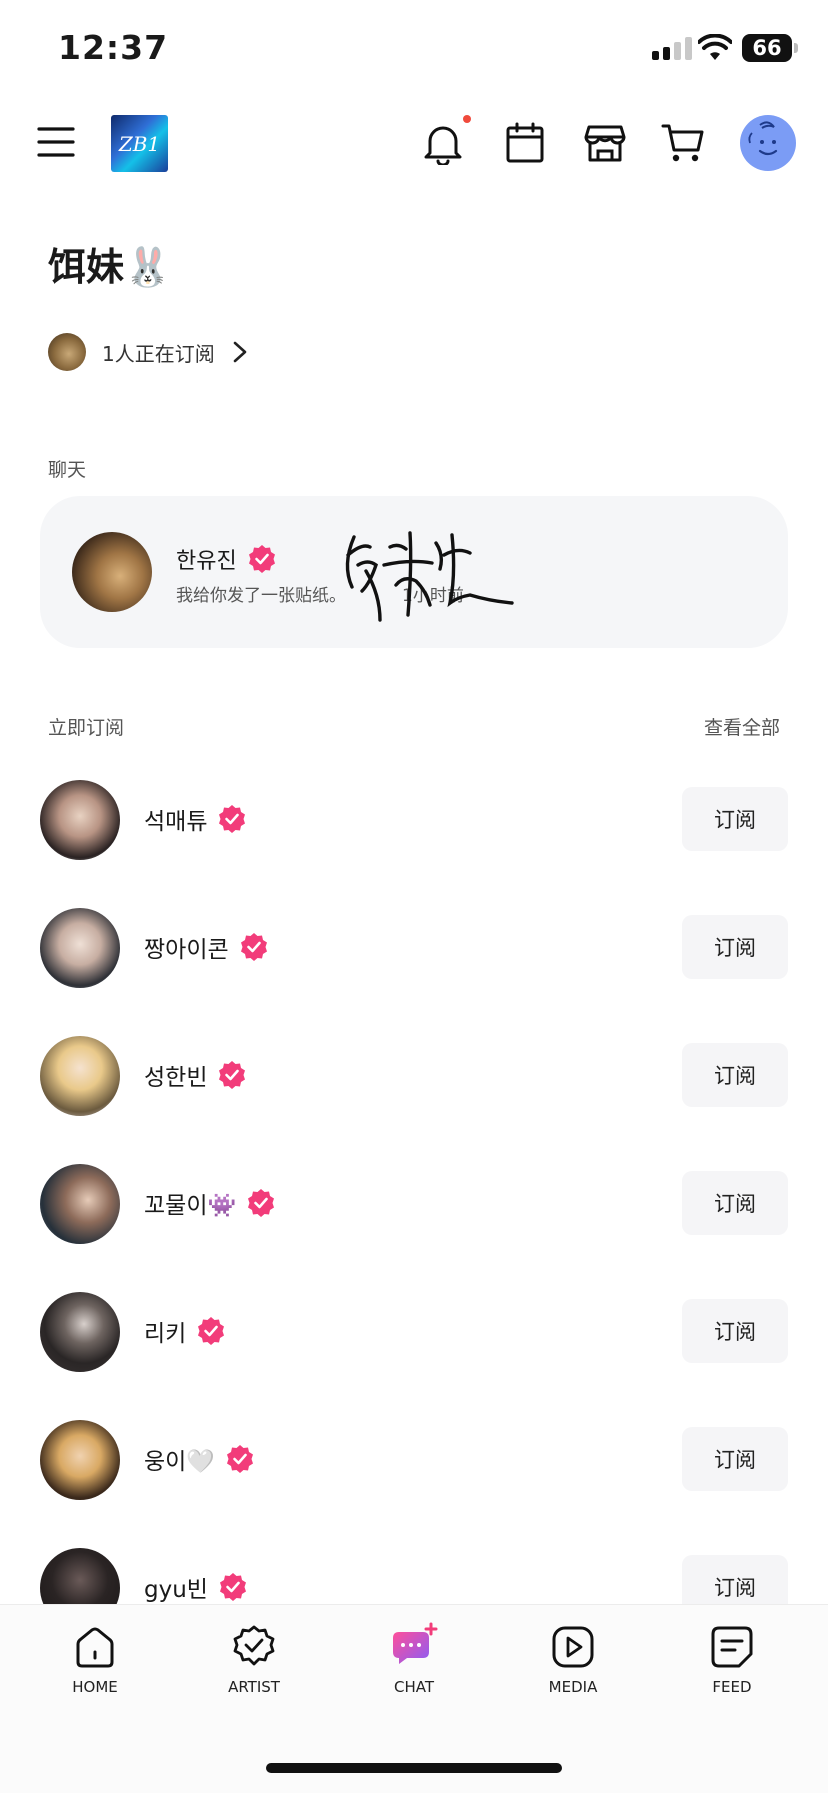 This screenshot has width=828, height=1793. I want to click on artist-name: 짱아이콘, so click(186, 950).